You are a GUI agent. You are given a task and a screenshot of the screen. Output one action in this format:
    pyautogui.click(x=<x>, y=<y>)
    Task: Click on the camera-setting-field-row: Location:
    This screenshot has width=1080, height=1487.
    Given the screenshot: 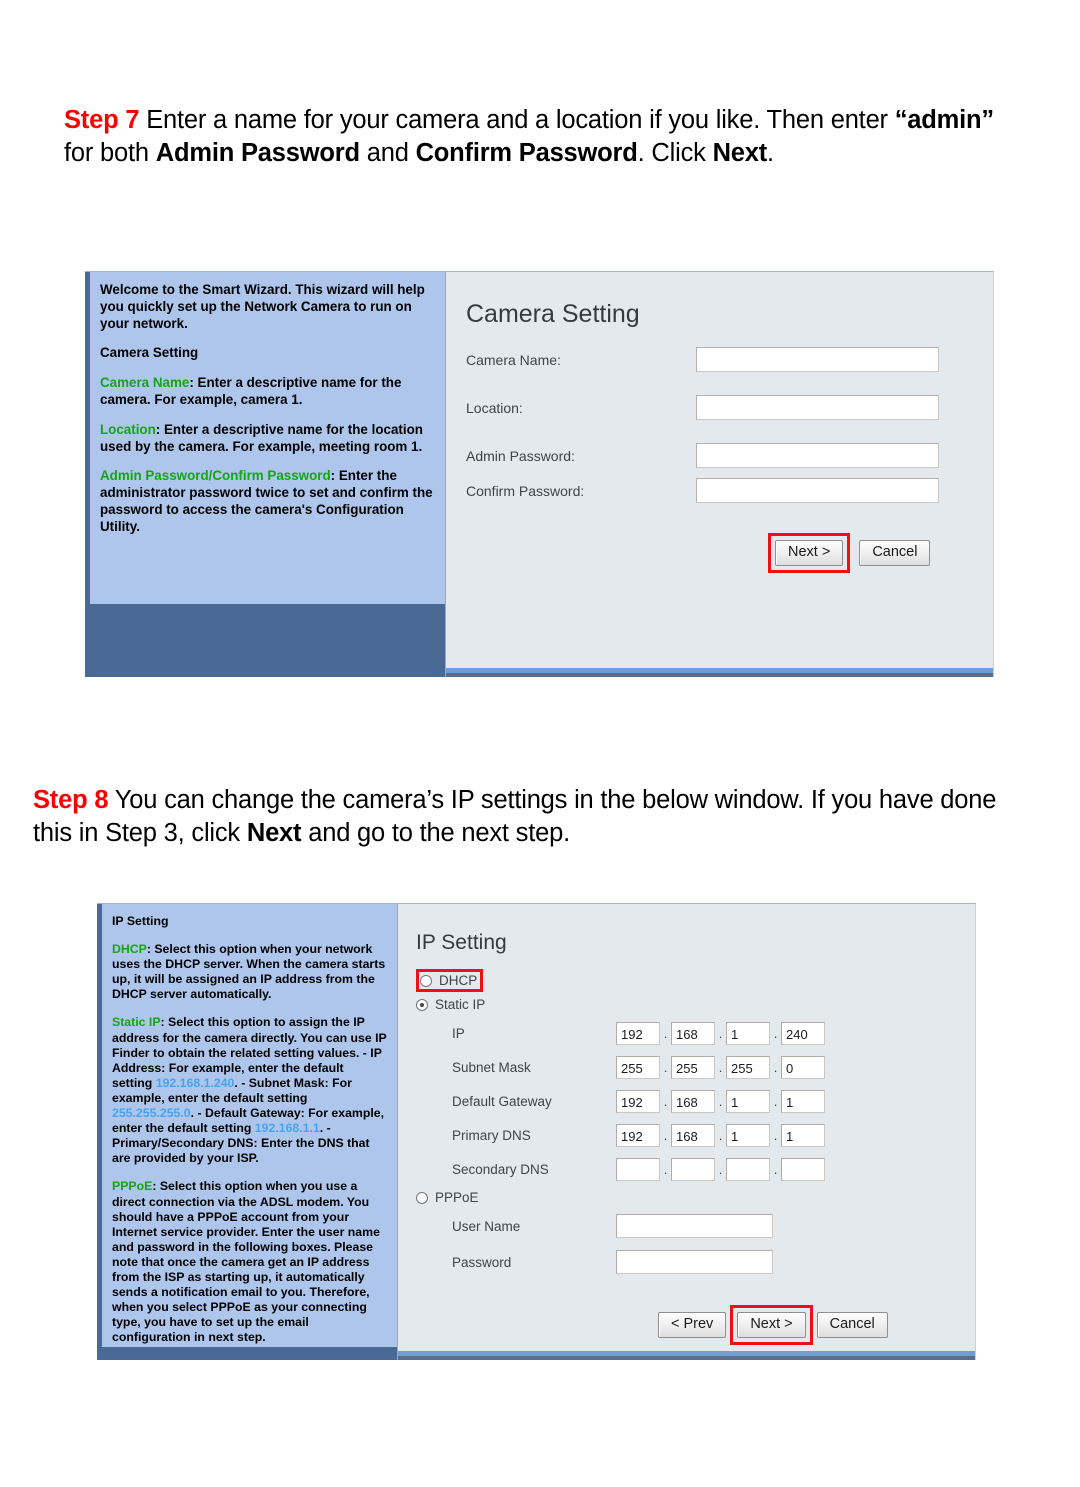 What is the action you would take?
    pyautogui.click(x=719, y=407)
    